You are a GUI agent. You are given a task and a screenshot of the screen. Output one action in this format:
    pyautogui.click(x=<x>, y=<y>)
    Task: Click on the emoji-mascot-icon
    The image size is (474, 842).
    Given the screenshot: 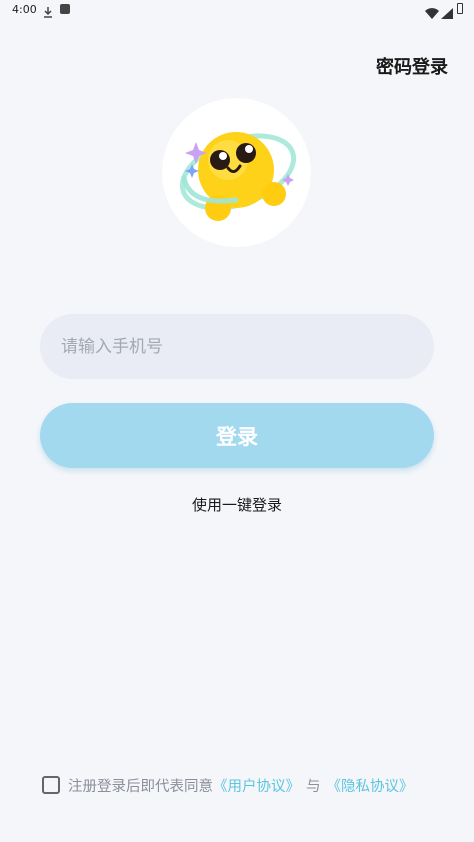 What is the action you would take?
    pyautogui.click(x=238, y=176)
    